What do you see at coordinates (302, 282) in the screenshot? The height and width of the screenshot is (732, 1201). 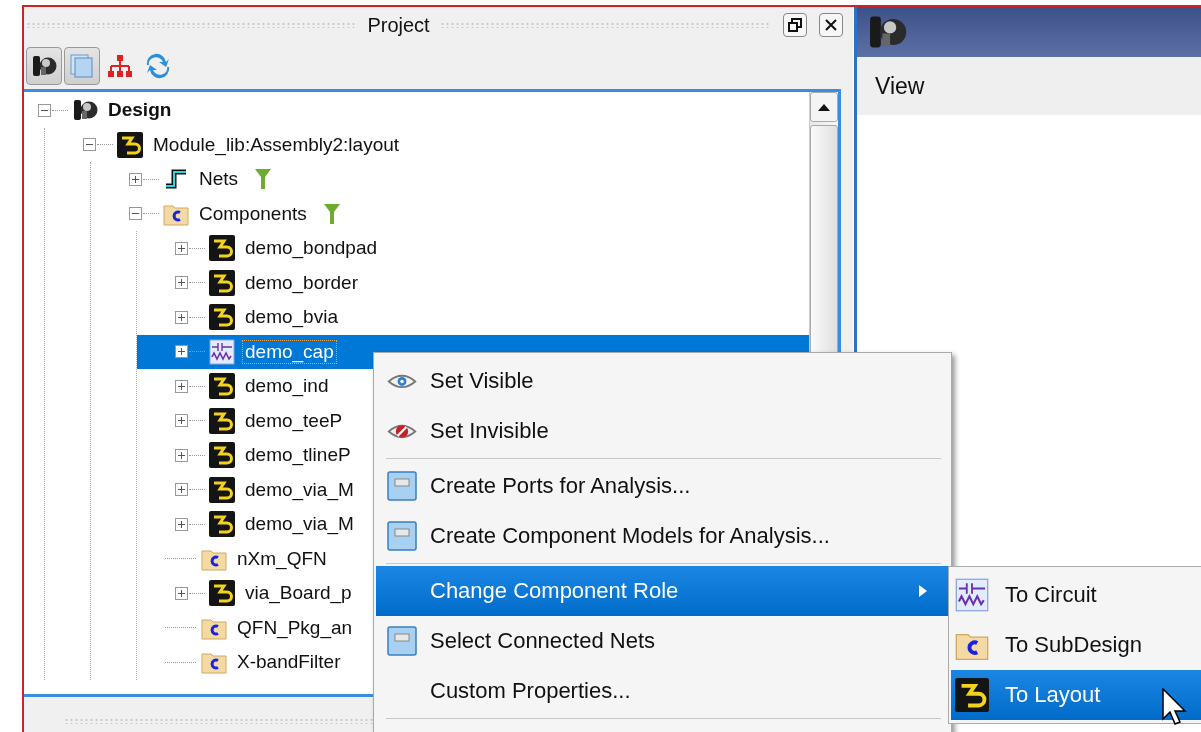 I see `tree-item-label: demo_border` at bounding box center [302, 282].